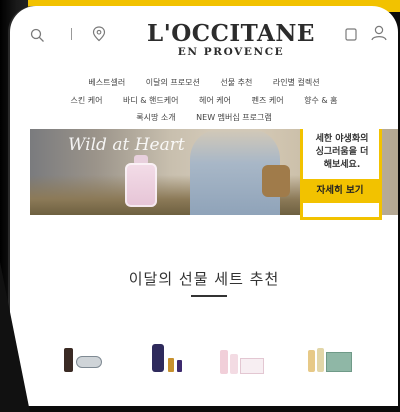 The height and width of the screenshot is (412, 400). What do you see at coordinates (215, 100) in the screenshot?
I see `nav-item-hair-care: 헤어 케어` at bounding box center [215, 100].